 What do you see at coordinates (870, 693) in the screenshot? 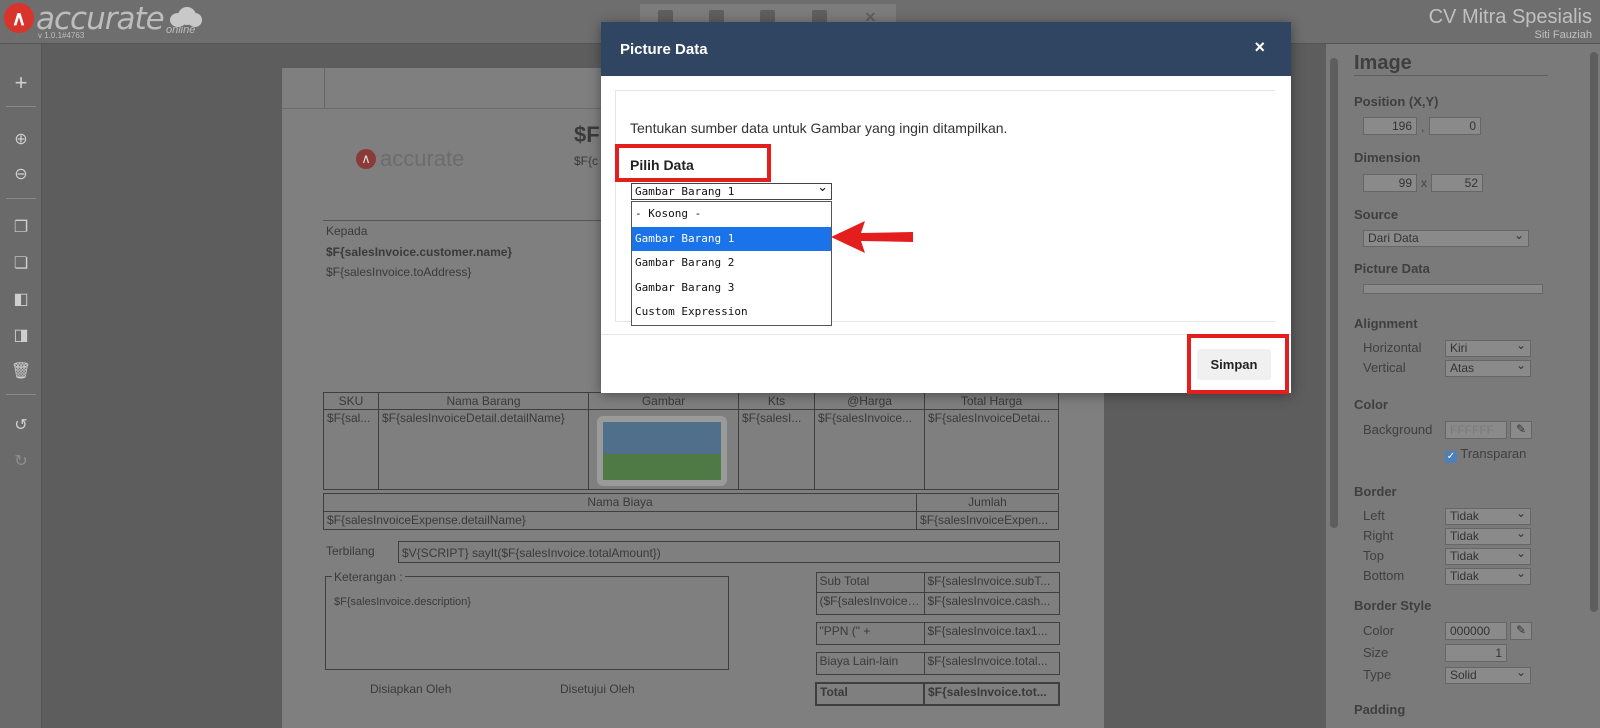
I see `summary-label: Total` at bounding box center [870, 693].